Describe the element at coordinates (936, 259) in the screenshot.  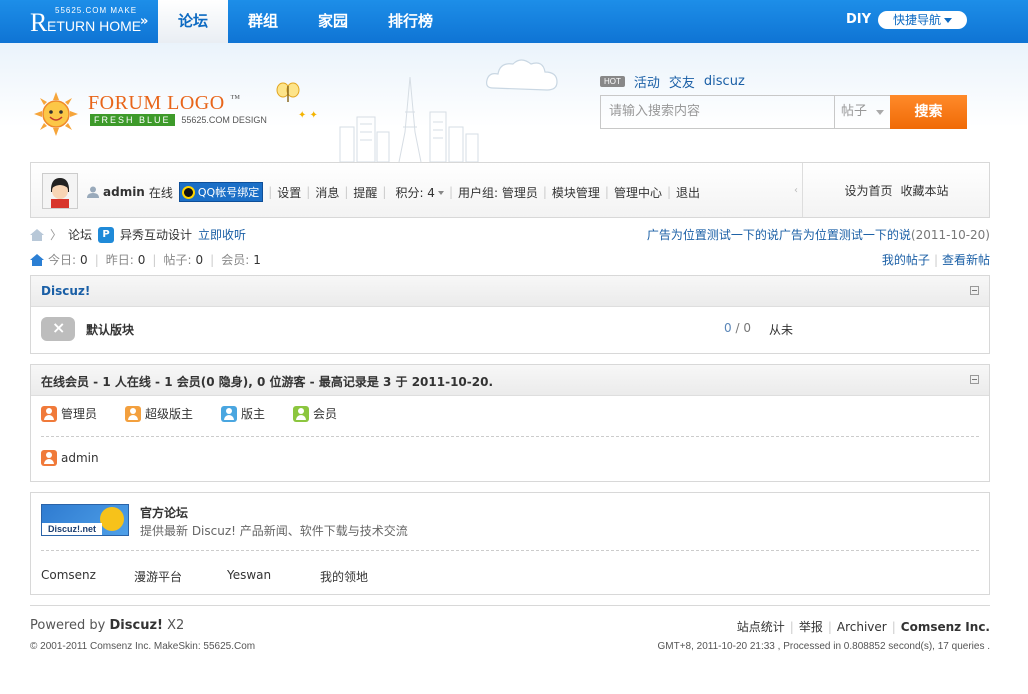
I see `my-links: 我的帖子 | 查看新帖` at that location.